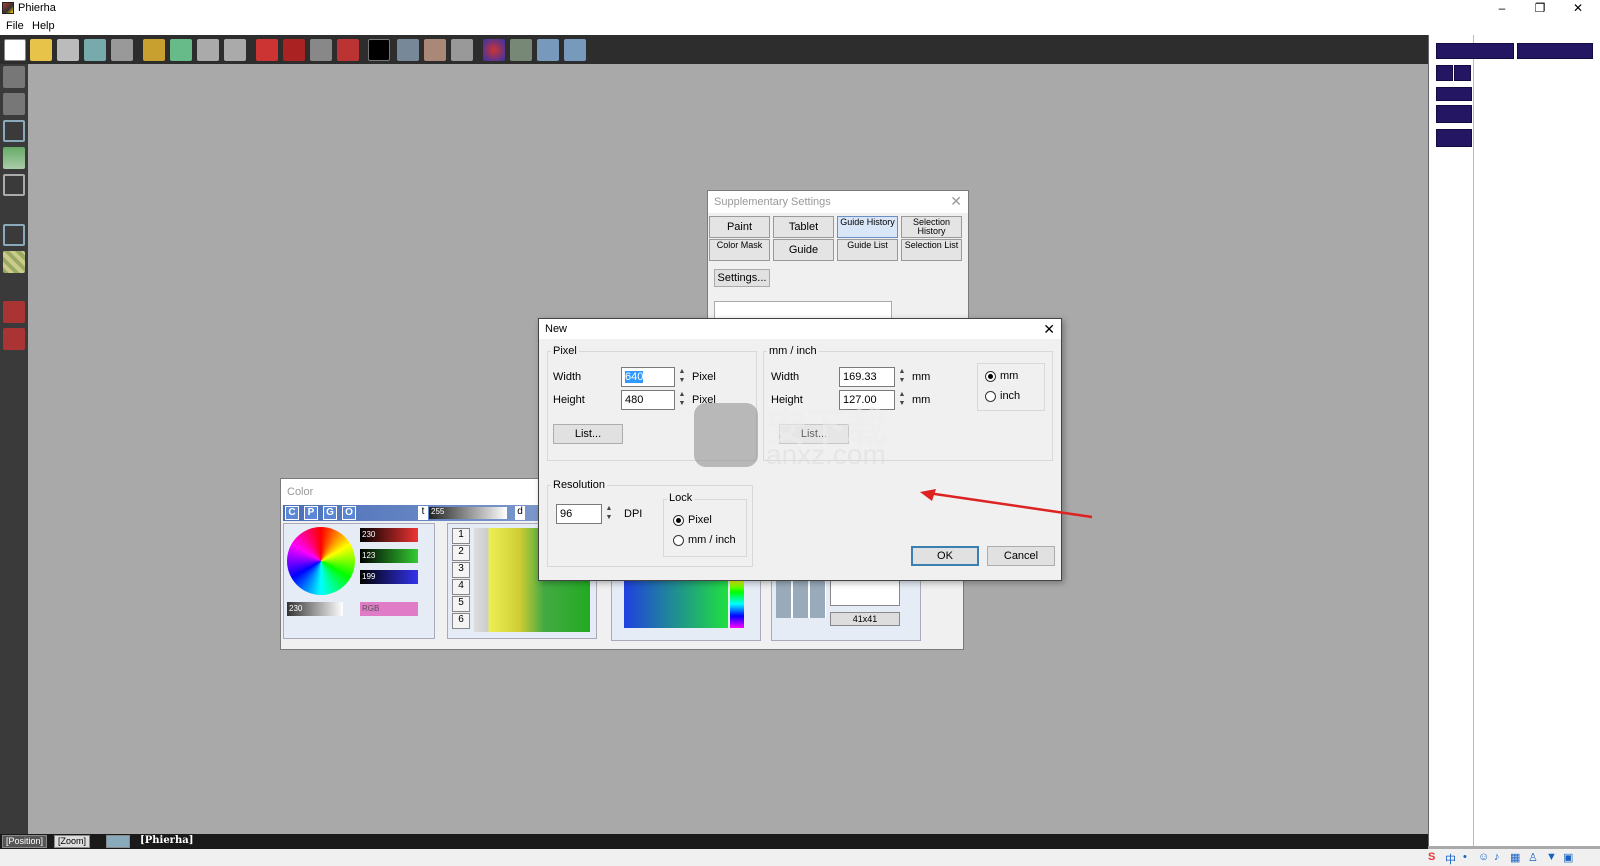  I want to click on text-icon, so click(348, 50).